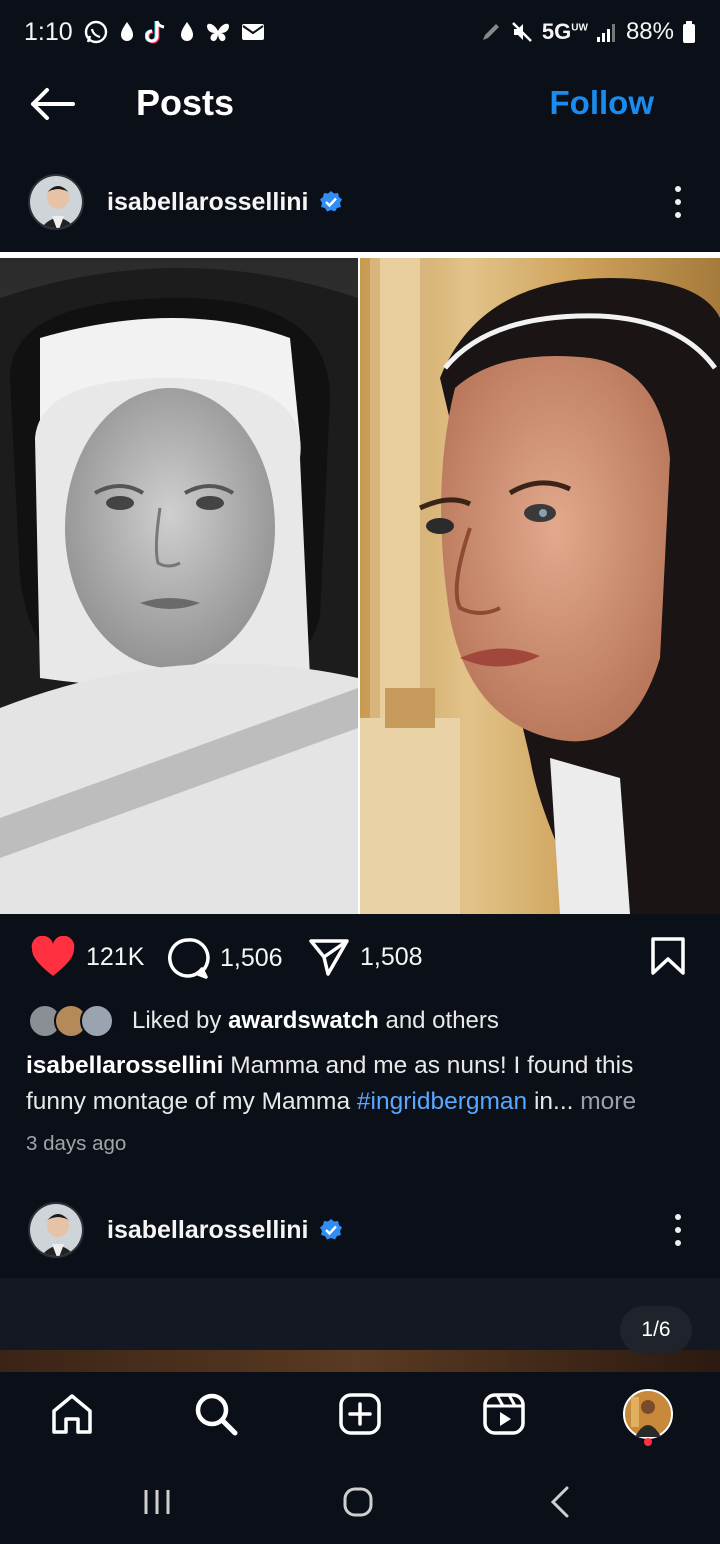 This screenshot has width=720, height=1544. I want to click on chevron-left-icon, so click(559, 1502).